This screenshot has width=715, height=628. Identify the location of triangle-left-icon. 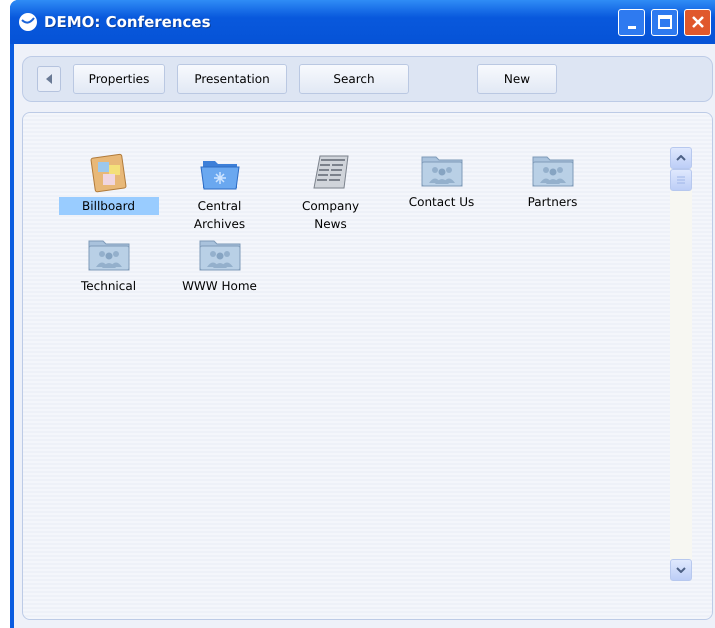
(49, 79).